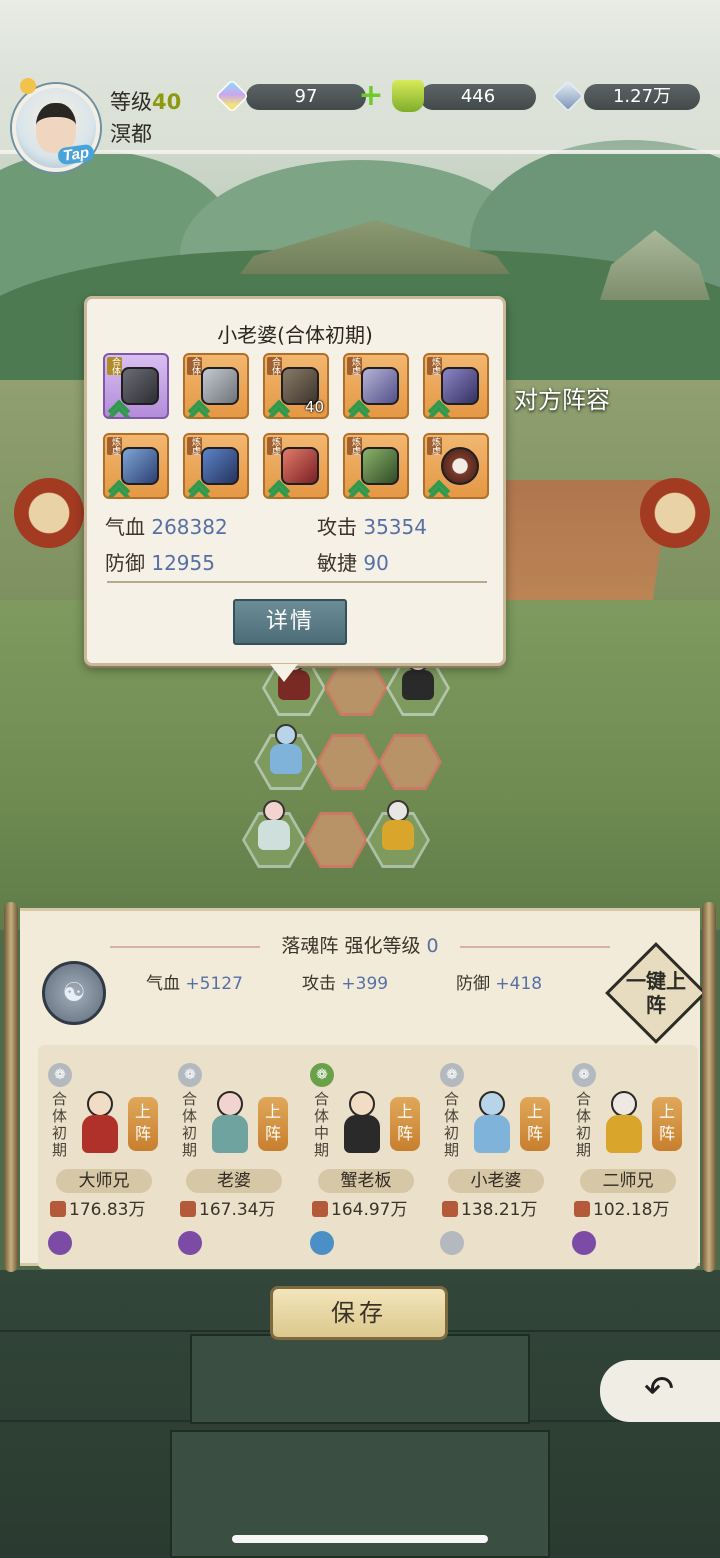 Image resolution: width=720 pixels, height=1558 pixels. Describe the element at coordinates (74, 993) in the screenshot. I see `formation-emblem-icon: ☯` at that location.